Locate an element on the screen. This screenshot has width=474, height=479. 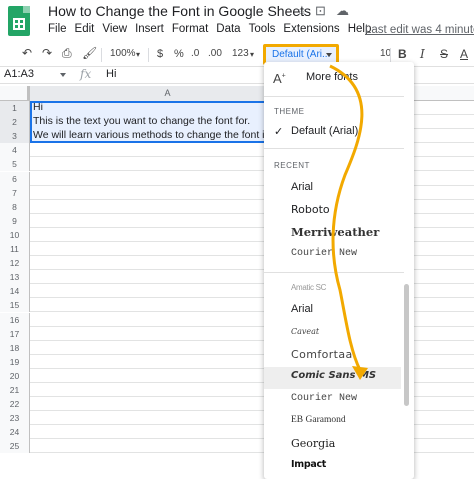
menu-insert: Insert is located at coordinates (149, 31).